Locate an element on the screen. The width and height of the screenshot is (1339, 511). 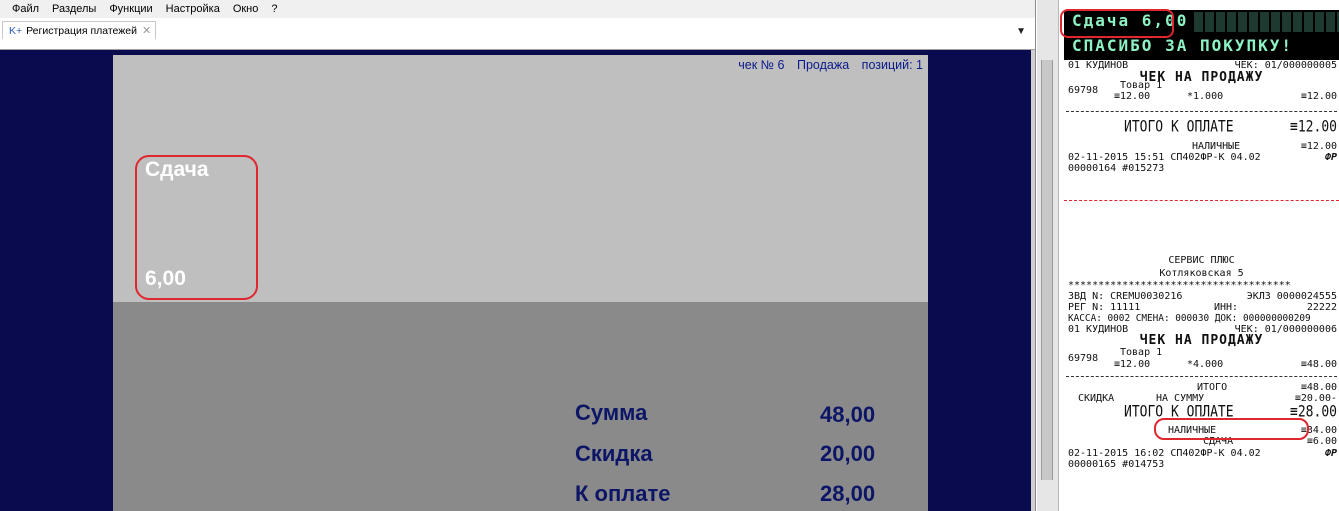
to-pay-value: 28,00 is located at coordinates (848, 493).